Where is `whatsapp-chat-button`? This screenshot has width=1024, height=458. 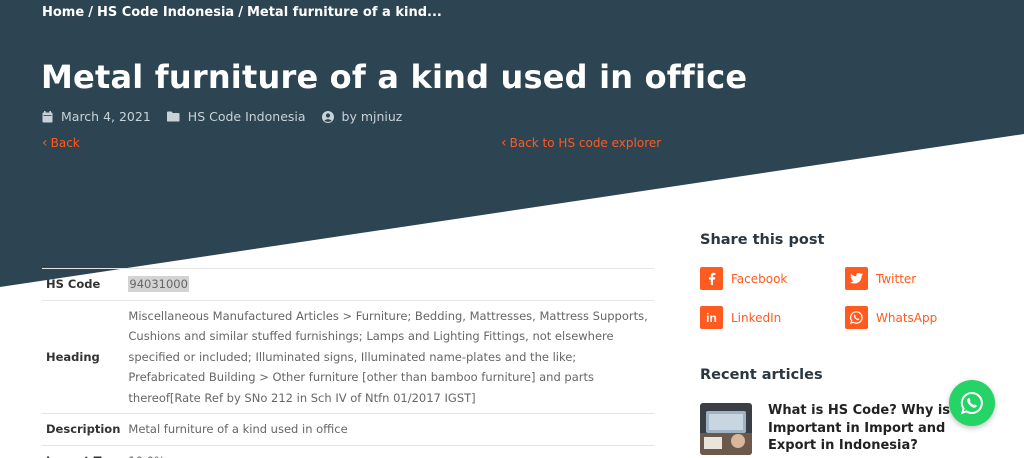 whatsapp-chat-button is located at coordinates (972, 403).